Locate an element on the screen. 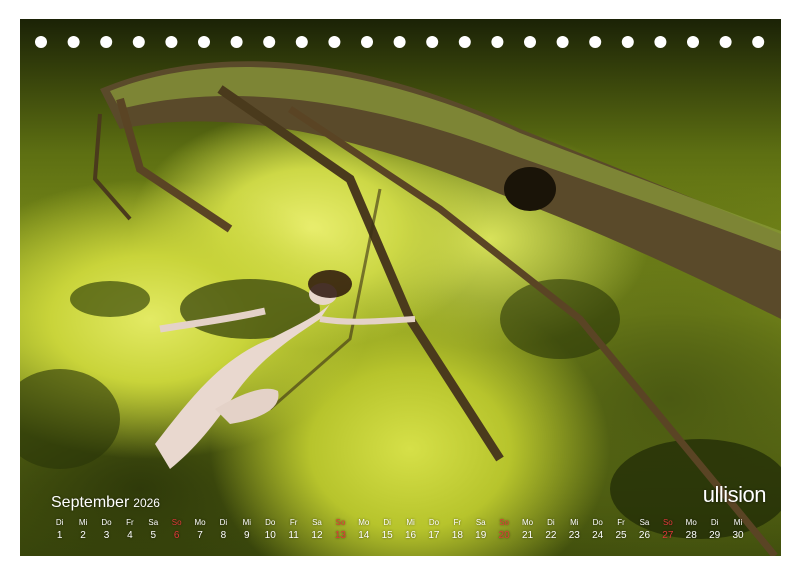 This screenshot has width=800, height=575. day-number: 15 is located at coordinates (387, 535).